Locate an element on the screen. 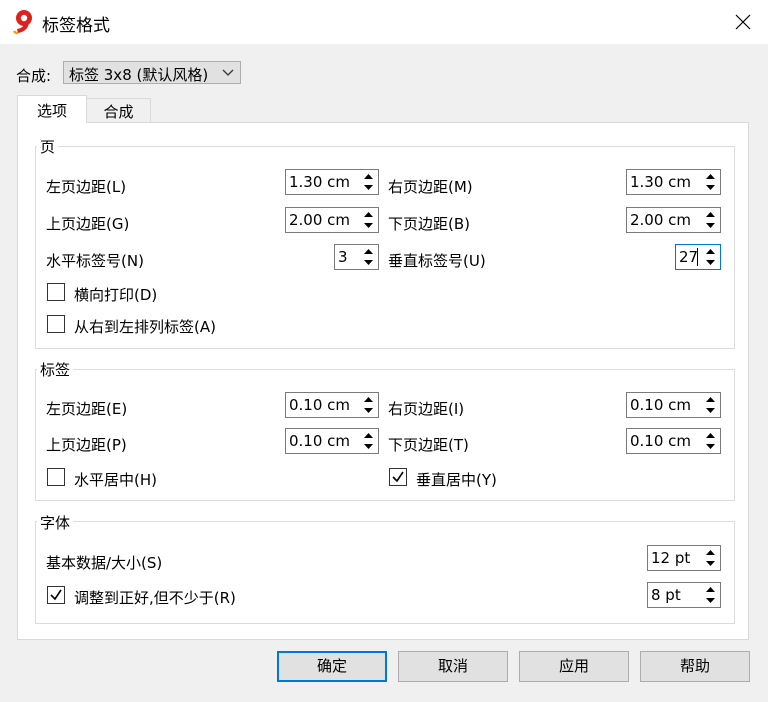 The image size is (768, 702). base-size-spinner: 12 pt is located at coordinates (684, 558).